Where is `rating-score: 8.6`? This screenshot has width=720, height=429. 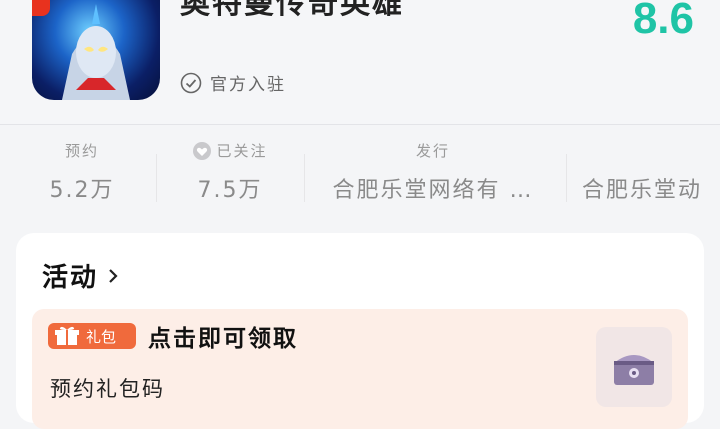 rating-score: 8.6 is located at coordinates (663, 21).